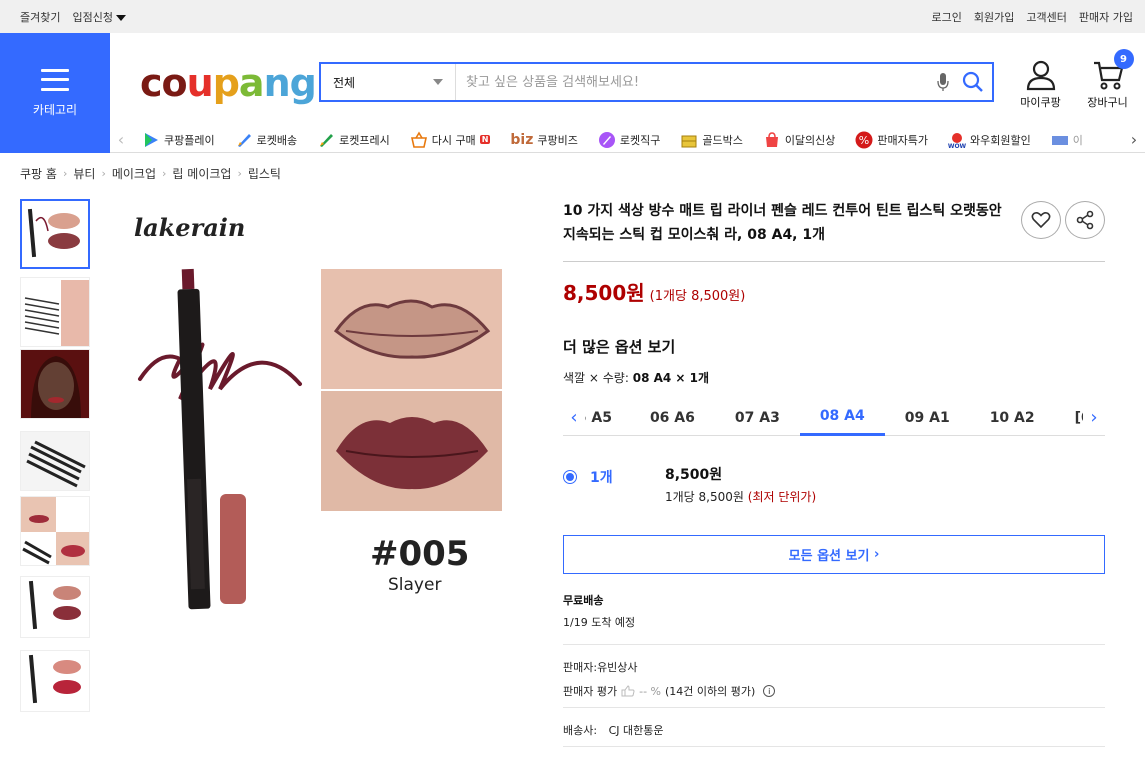 This screenshot has height=778, width=1145. What do you see at coordinates (606, 139) in the screenshot?
I see `rocket-global-icon` at bounding box center [606, 139].